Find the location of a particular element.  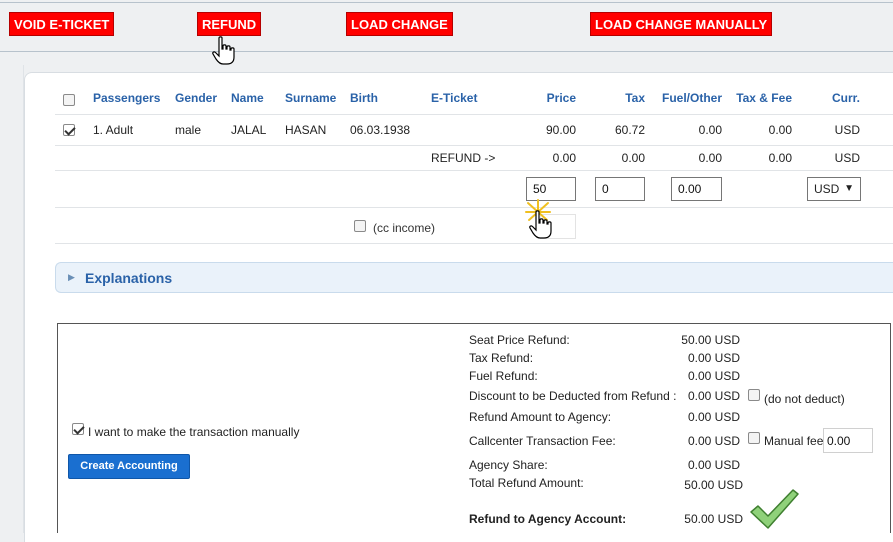

caret-down-icon: ▼ is located at coordinates (849, 188).